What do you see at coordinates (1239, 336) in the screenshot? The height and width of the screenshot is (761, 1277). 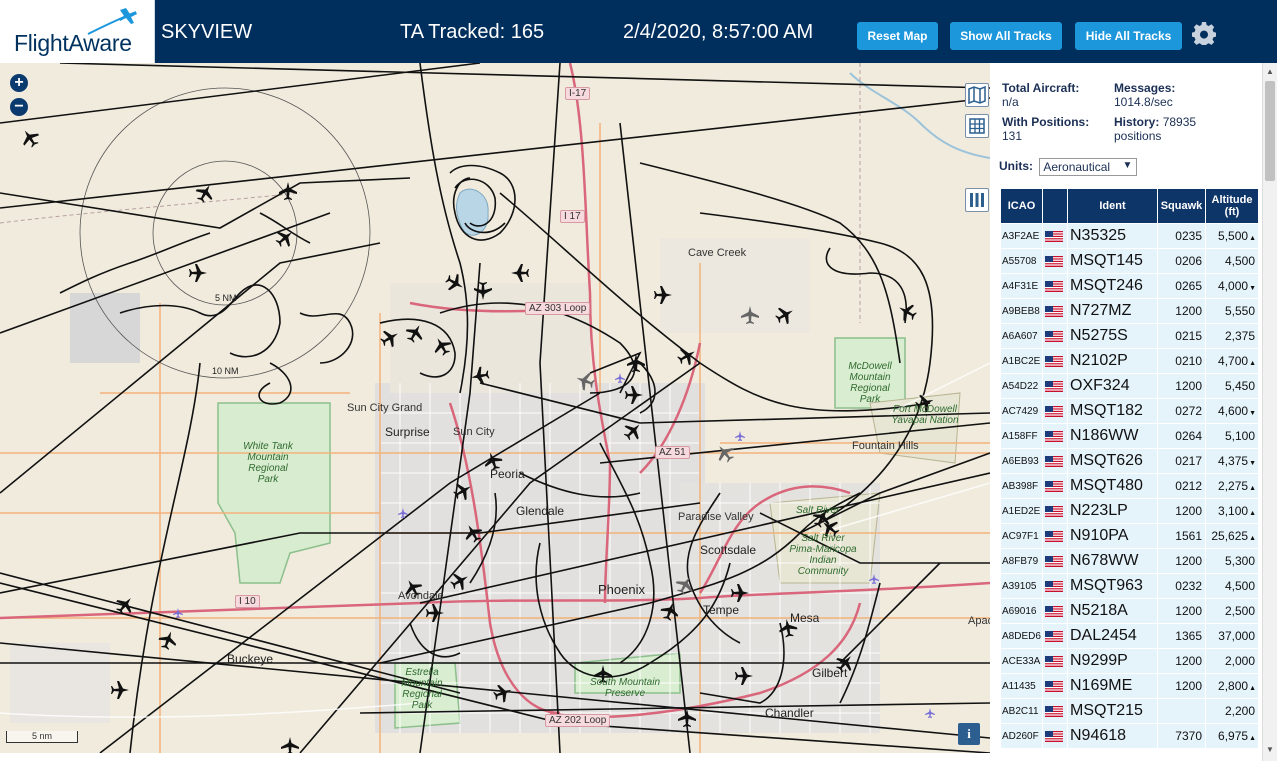 I see `altitude-value: 2,375` at bounding box center [1239, 336].